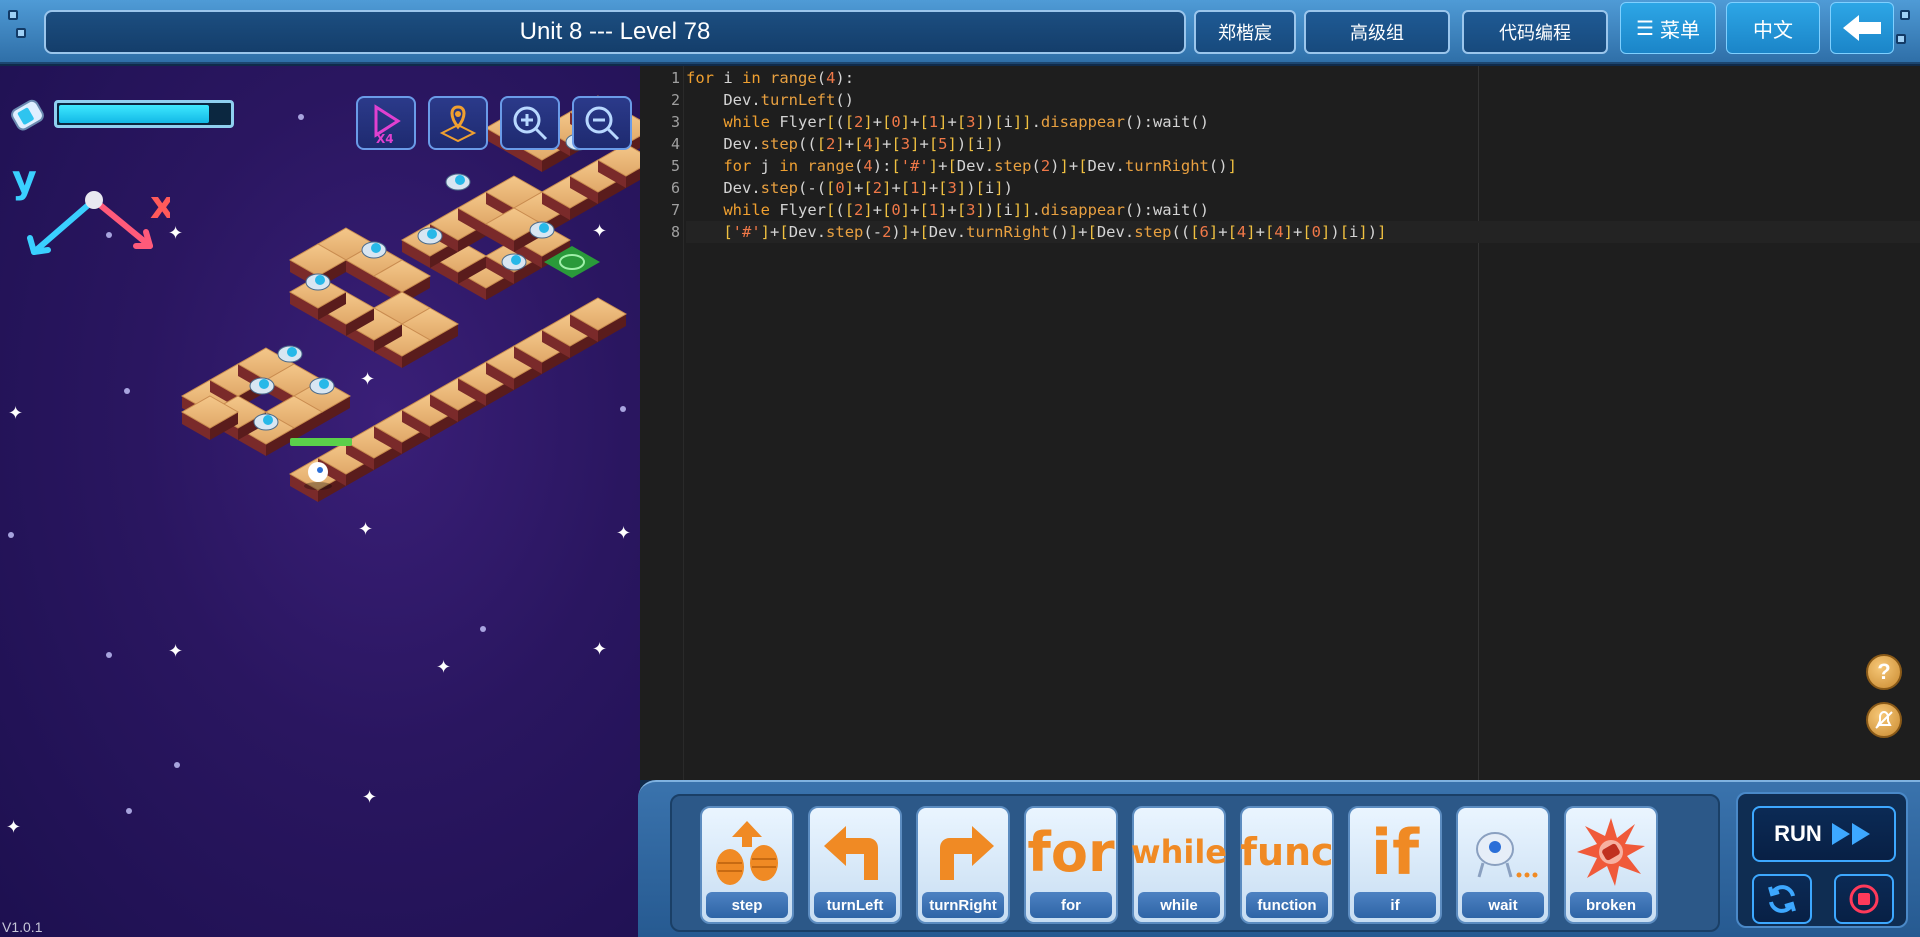 The height and width of the screenshot is (937, 1920). I want to click on map-pin-icon, so click(458, 124).